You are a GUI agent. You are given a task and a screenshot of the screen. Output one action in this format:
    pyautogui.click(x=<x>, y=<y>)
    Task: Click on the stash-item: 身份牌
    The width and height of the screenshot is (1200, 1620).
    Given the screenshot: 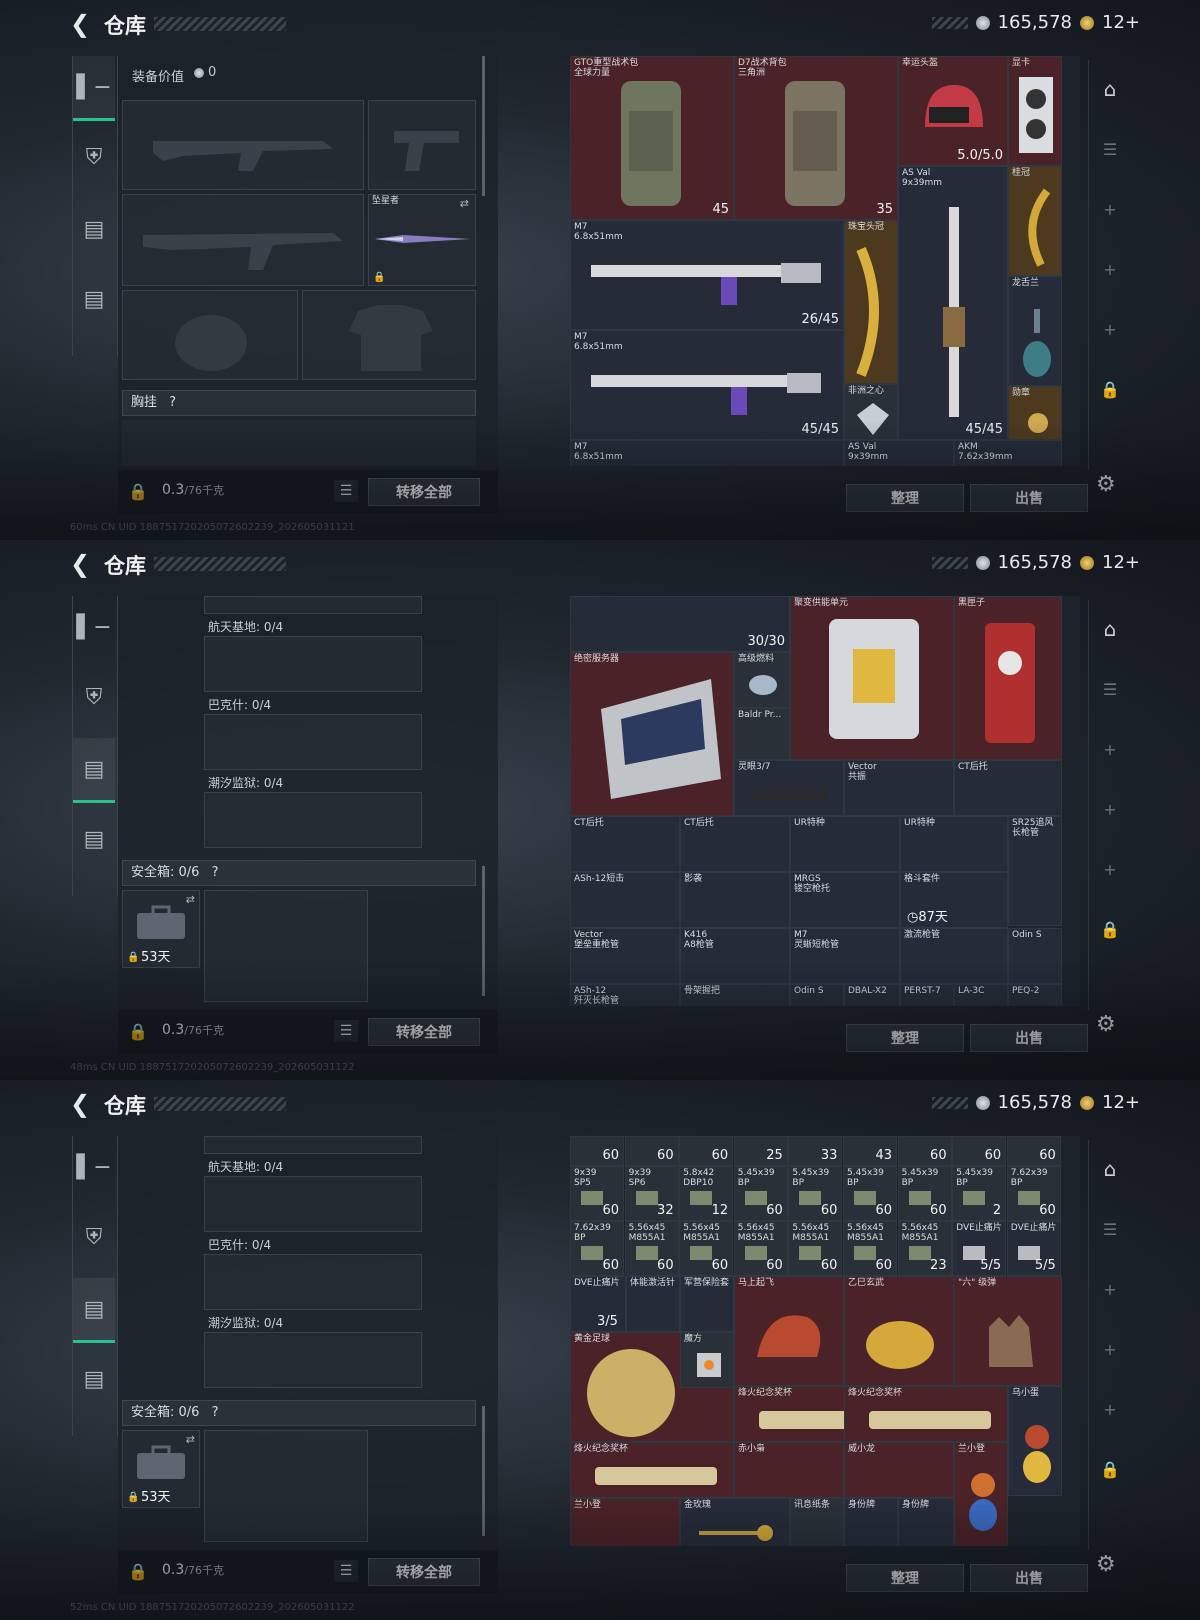 What is the action you would take?
    pyautogui.click(x=871, y=1522)
    